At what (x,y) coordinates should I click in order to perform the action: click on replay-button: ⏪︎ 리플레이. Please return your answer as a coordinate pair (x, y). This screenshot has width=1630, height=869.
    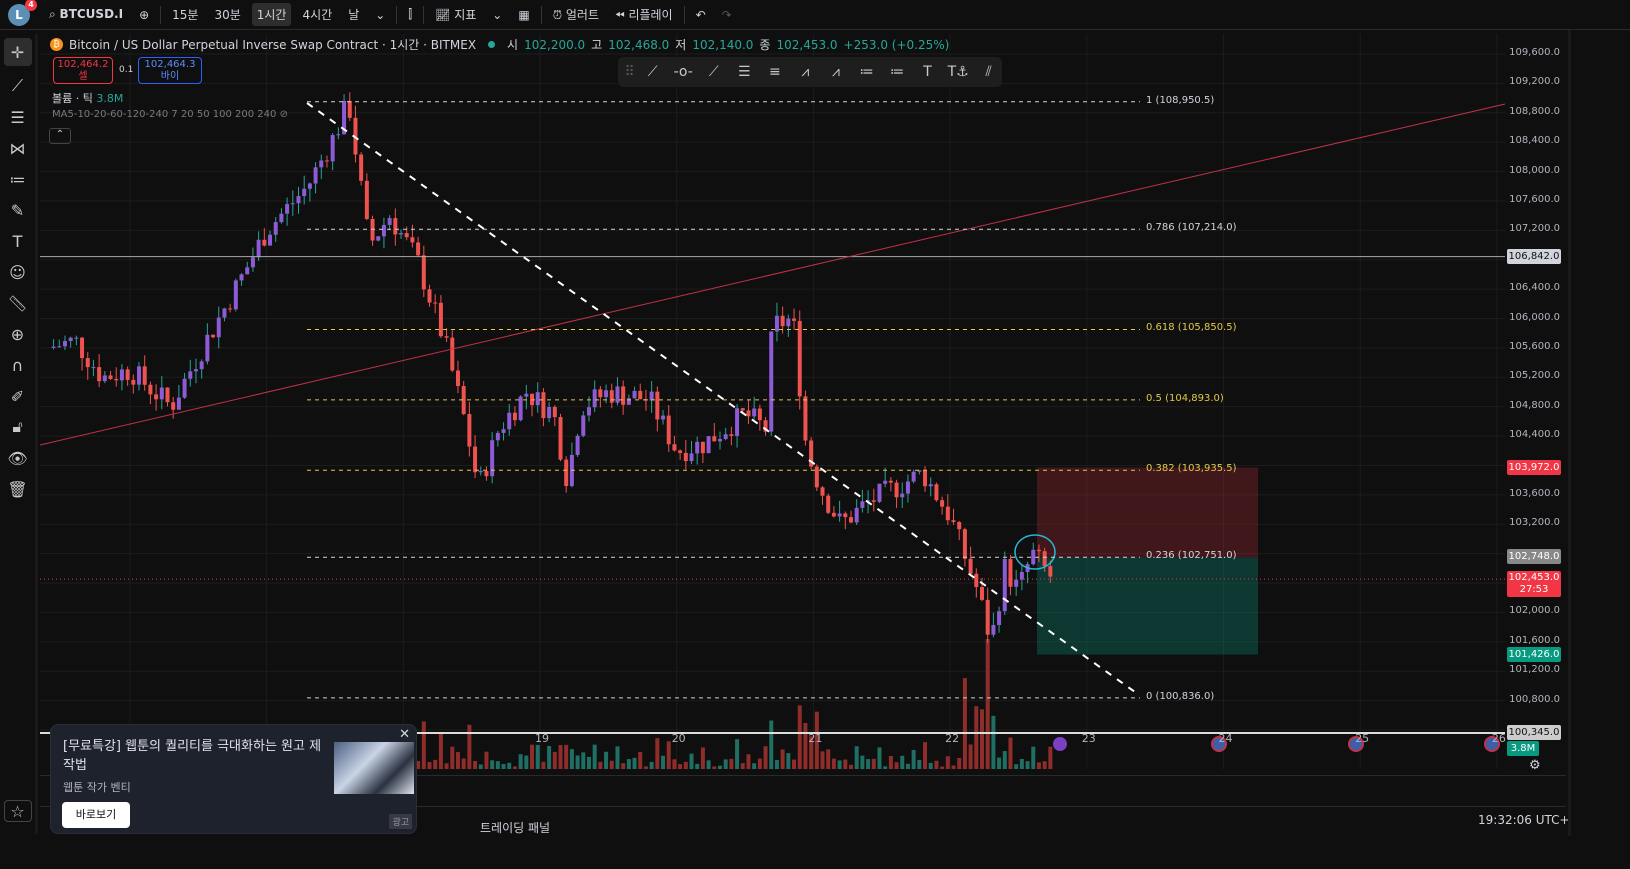
    Looking at the image, I should click on (644, 14).